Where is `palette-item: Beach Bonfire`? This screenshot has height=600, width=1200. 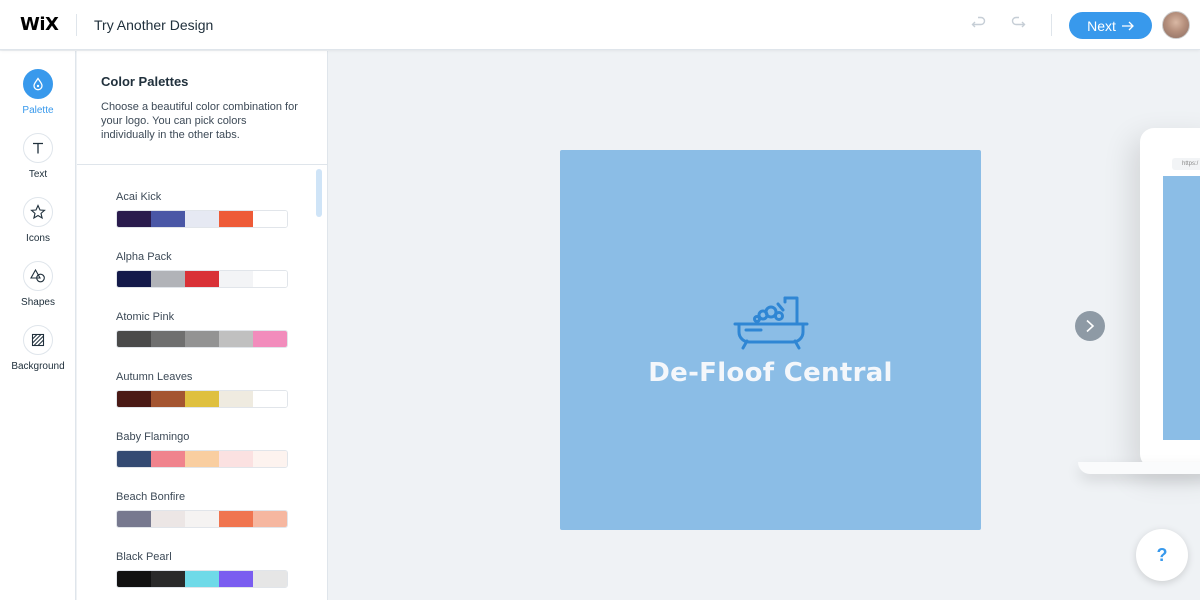 palette-item: Beach Bonfire is located at coordinates (202, 521).